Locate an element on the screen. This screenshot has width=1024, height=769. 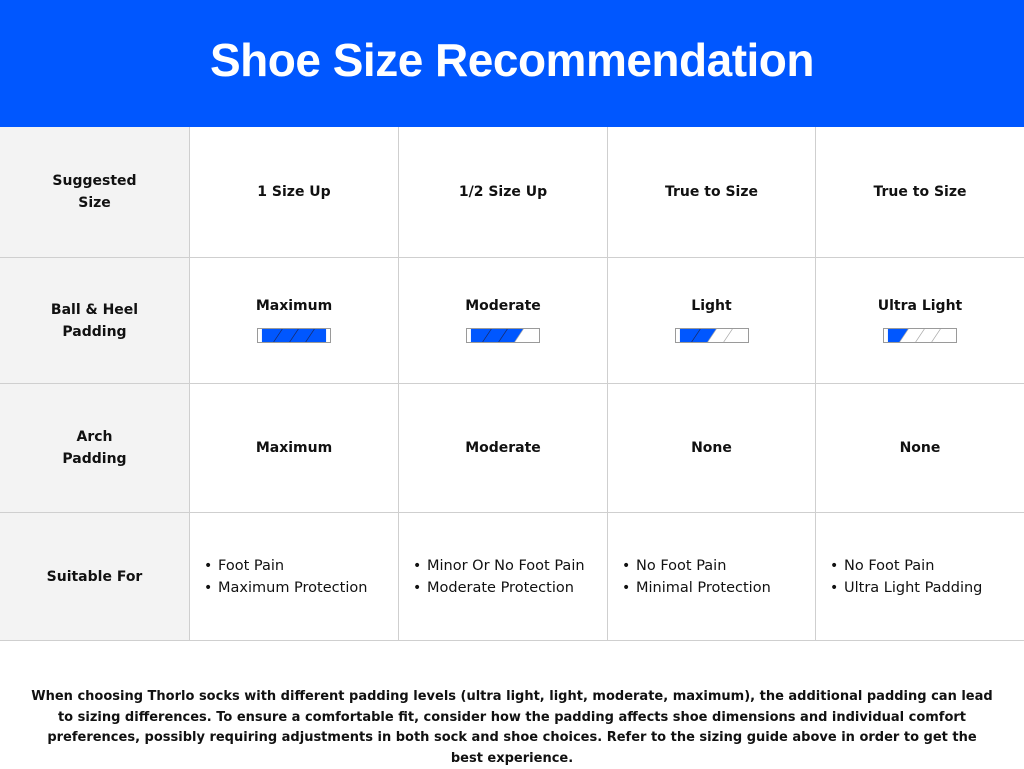
row-label-arch-padding: Arch Padding is located at coordinates (95, 448).